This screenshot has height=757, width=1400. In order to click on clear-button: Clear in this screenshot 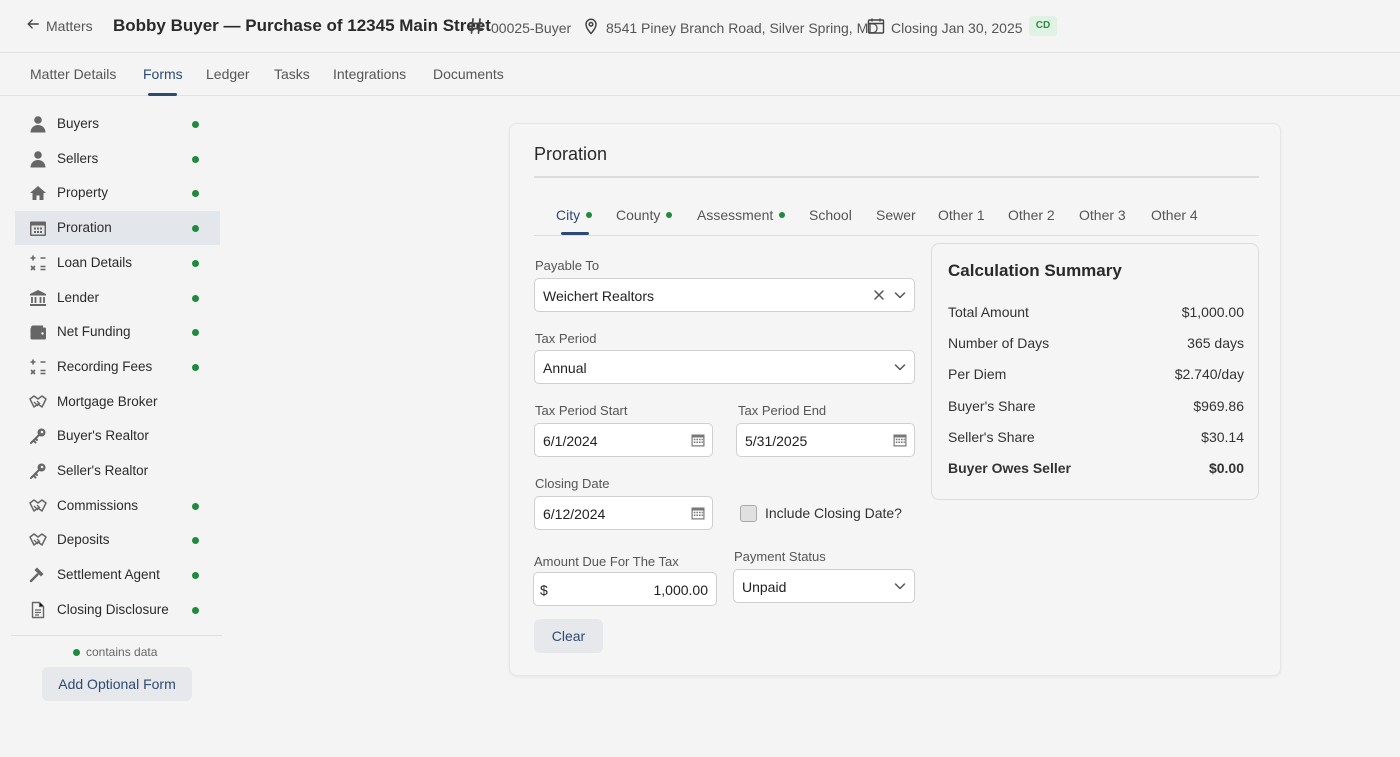, I will do `click(568, 636)`.